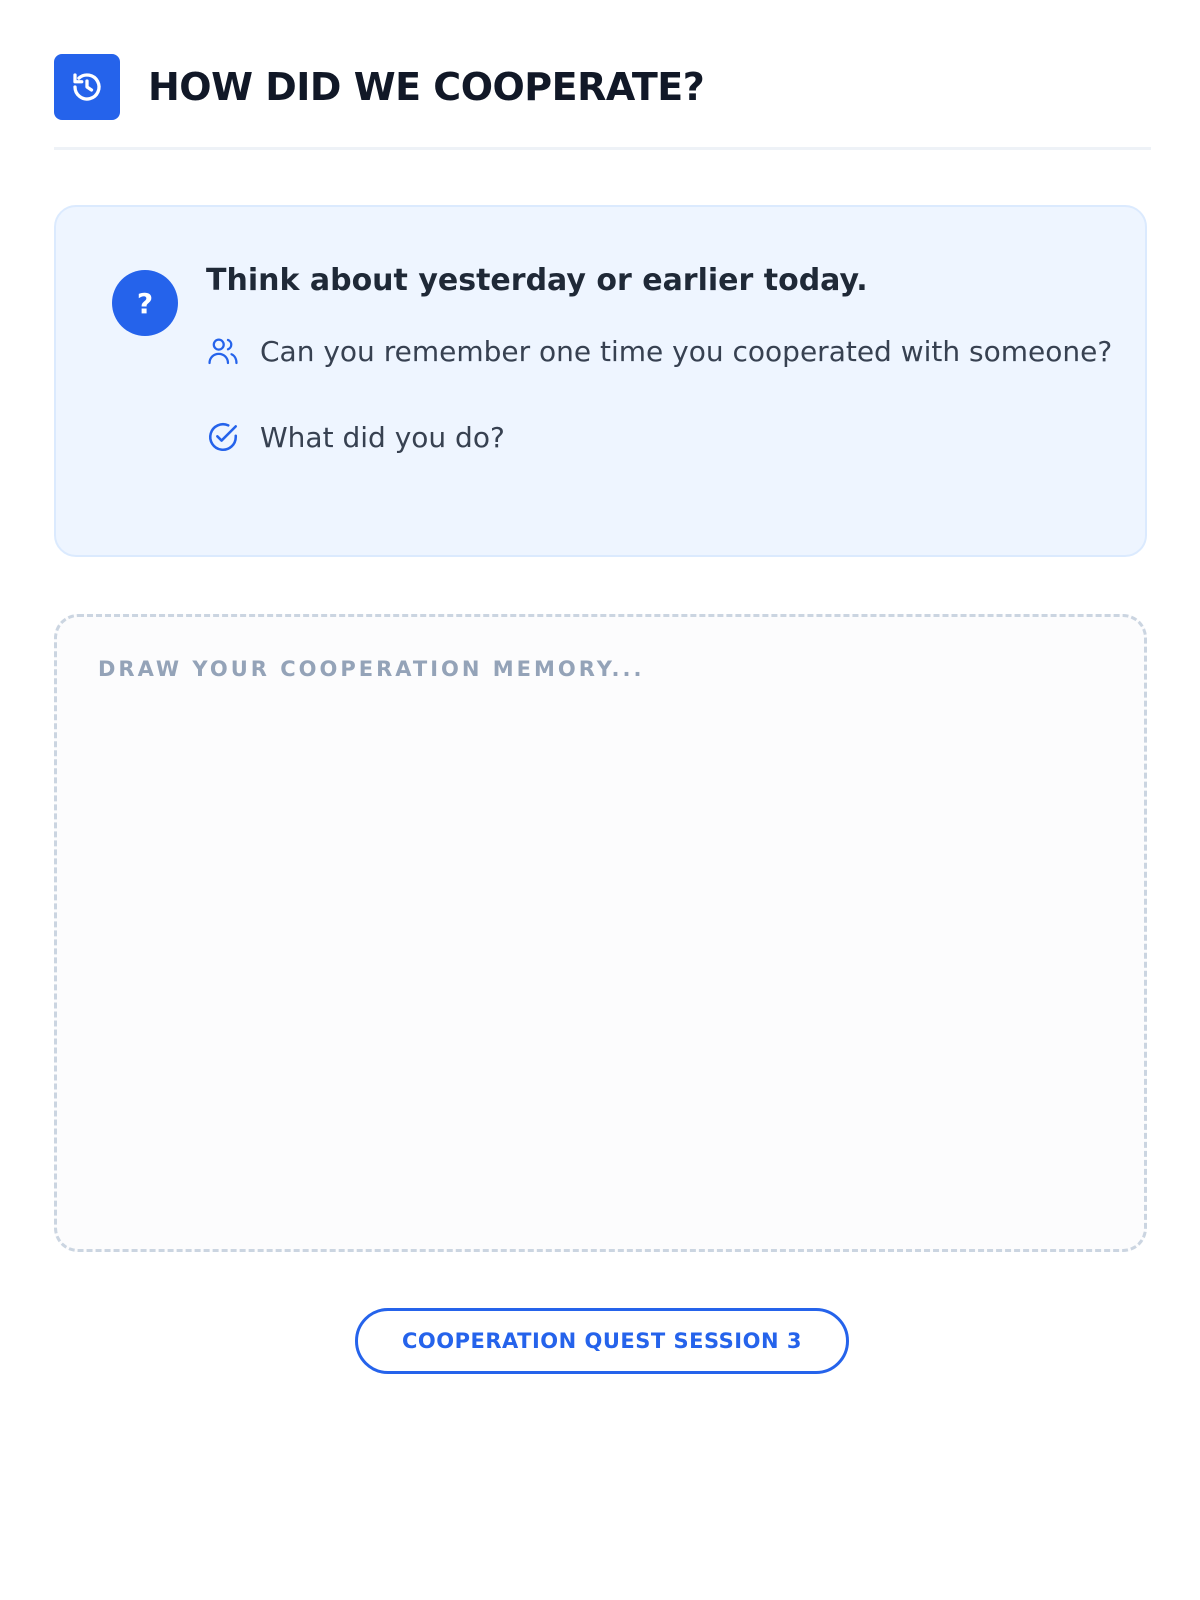 This screenshot has width=1200, height=1600. I want to click on users-icon, so click(223, 351).